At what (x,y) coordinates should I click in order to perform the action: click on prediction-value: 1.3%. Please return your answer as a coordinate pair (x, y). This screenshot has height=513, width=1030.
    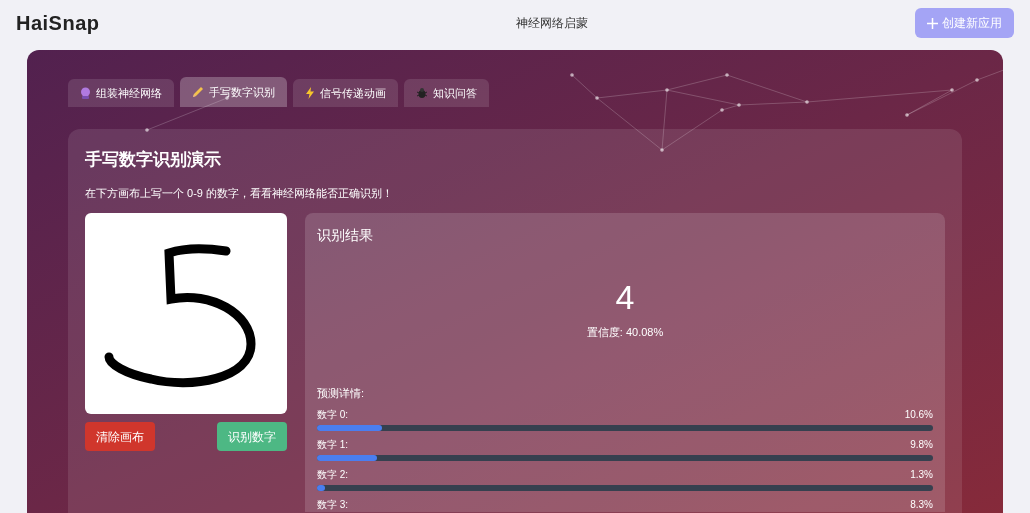
    Looking at the image, I should click on (921, 475).